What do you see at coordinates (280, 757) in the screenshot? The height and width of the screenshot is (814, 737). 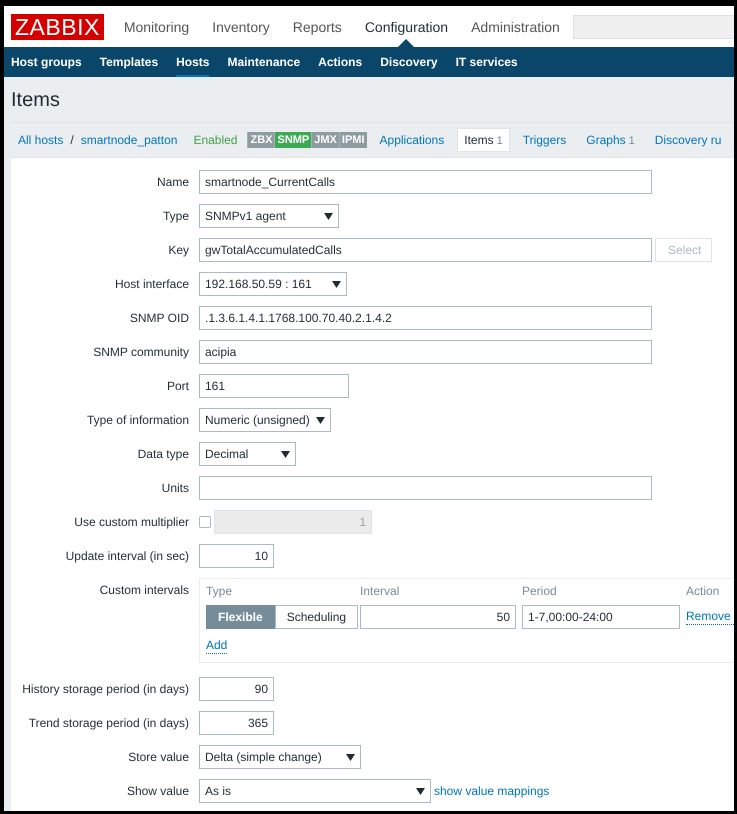 I see `dropdown: Delta (simple change)` at bounding box center [280, 757].